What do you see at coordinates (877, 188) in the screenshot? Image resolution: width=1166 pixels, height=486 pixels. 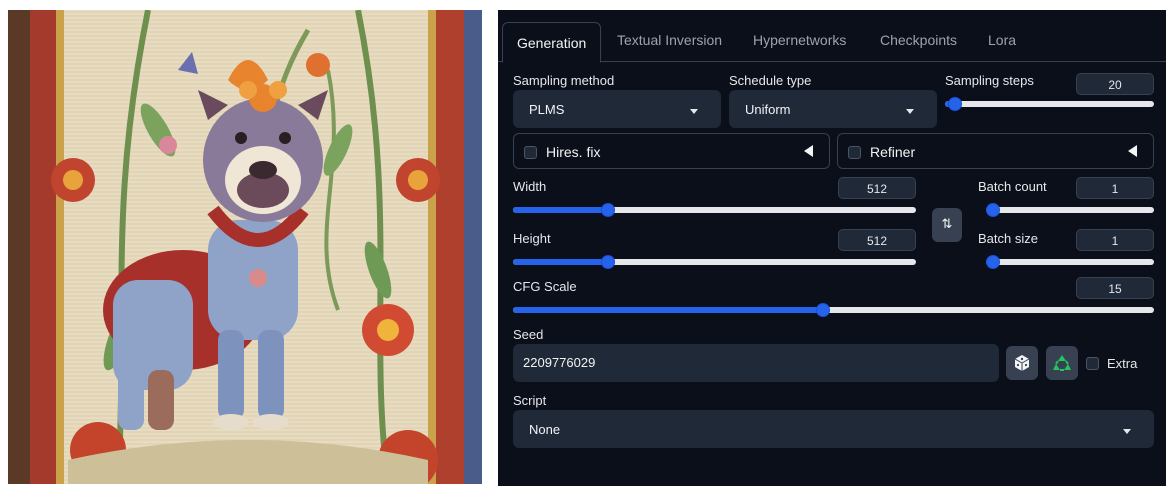 I see `width-input: 512` at bounding box center [877, 188].